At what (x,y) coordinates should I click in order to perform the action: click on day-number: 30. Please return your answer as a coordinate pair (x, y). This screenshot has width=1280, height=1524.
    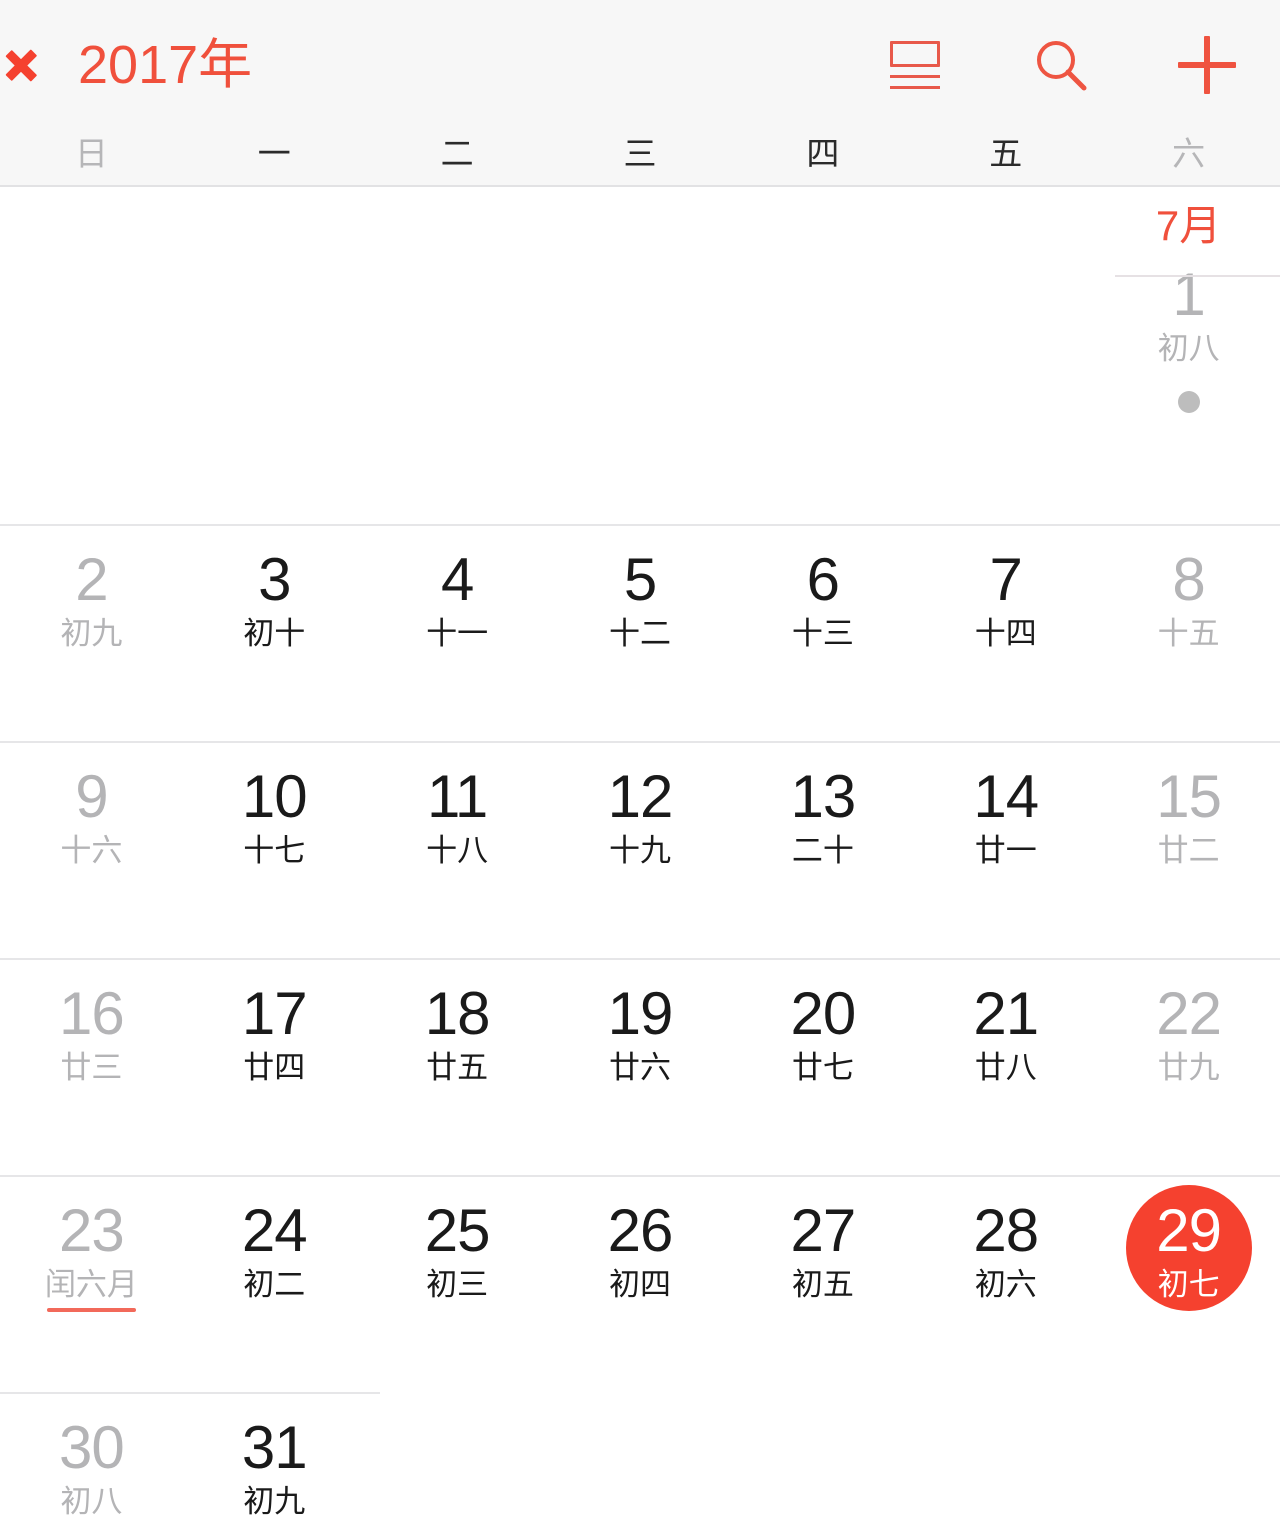
    Looking at the image, I should click on (92, 1447).